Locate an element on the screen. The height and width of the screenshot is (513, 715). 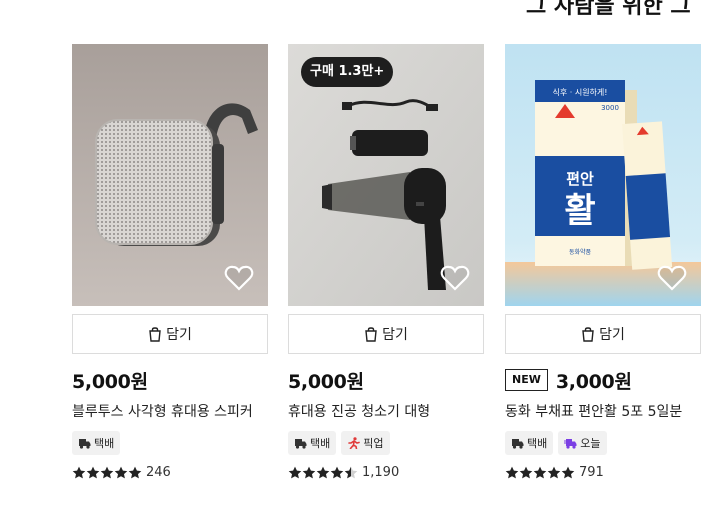
tag-label: 오늘 is located at coordinates (590, 443).